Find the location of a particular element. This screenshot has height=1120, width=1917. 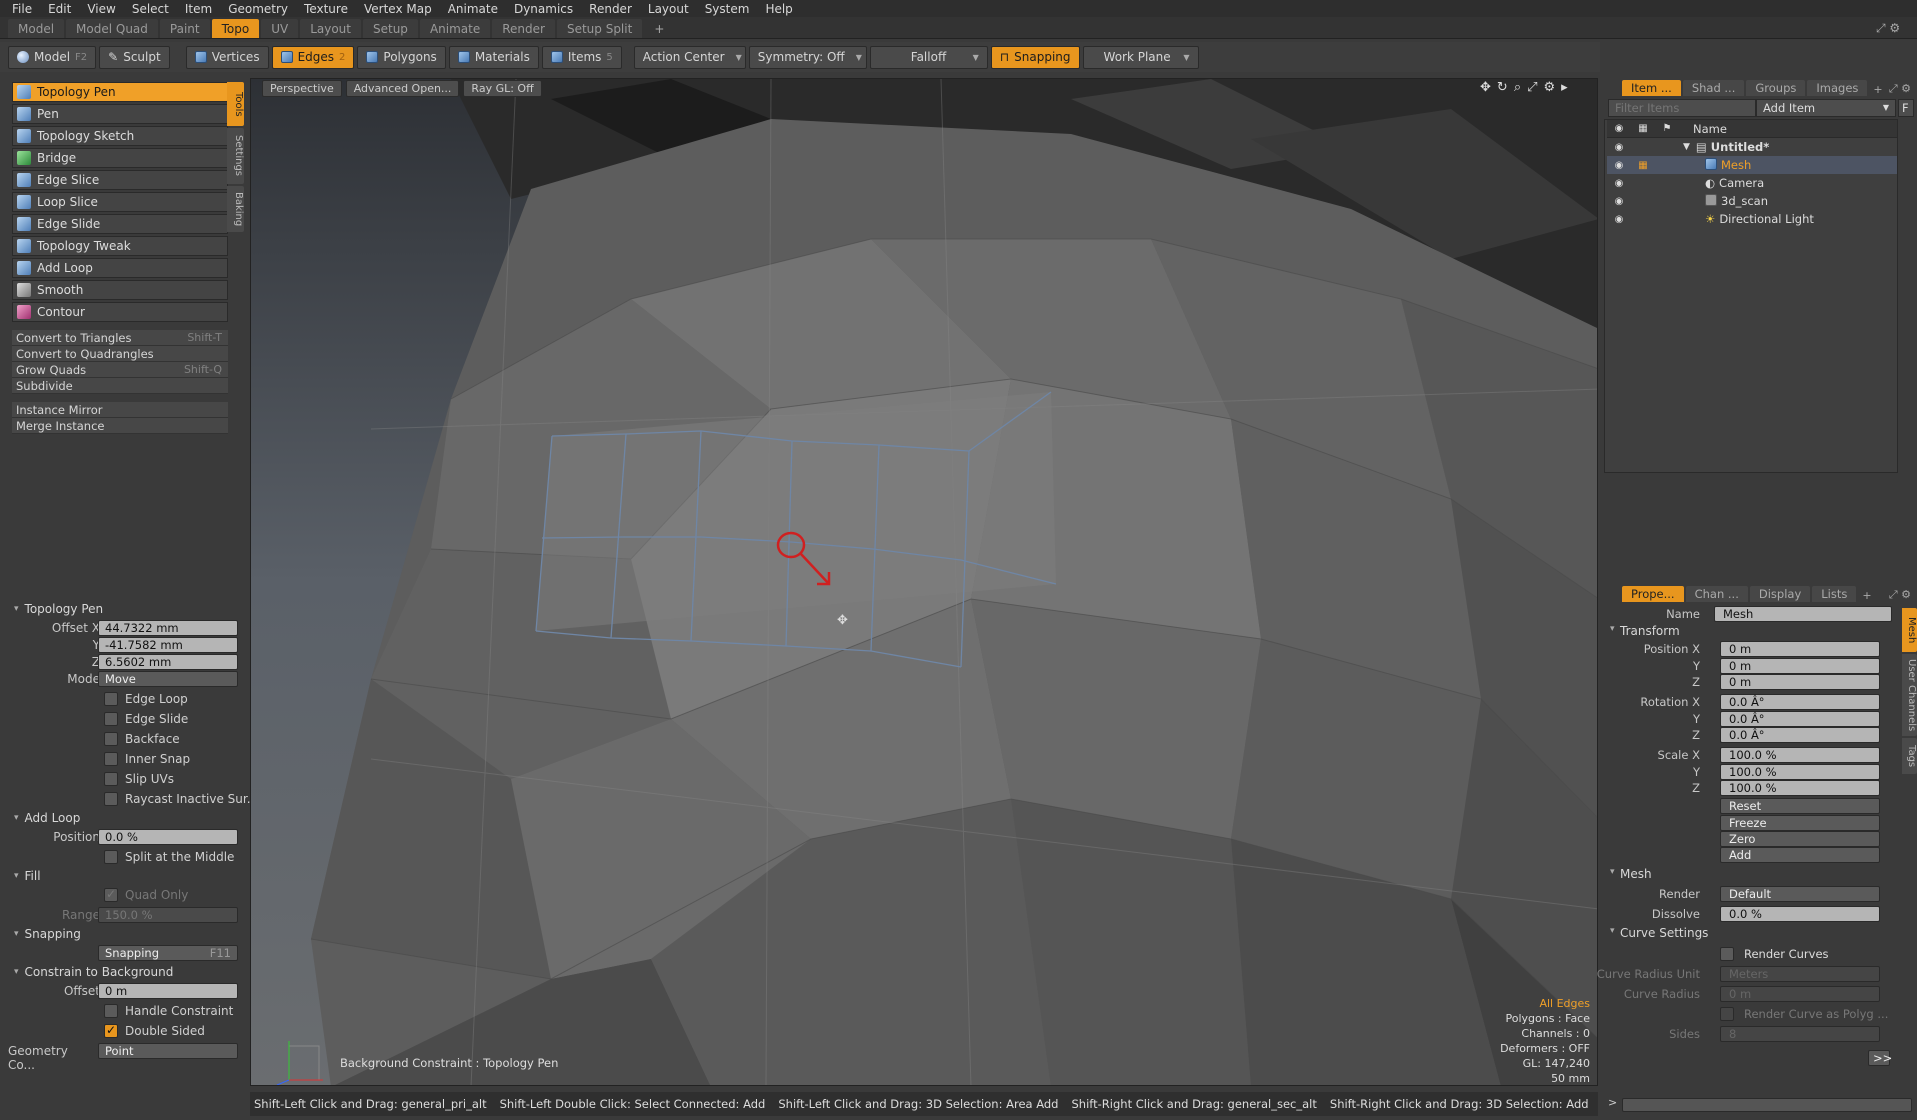

convert-to-triangles-button: Convert to Triangles Shift-T is located at coordinates (120, 338).